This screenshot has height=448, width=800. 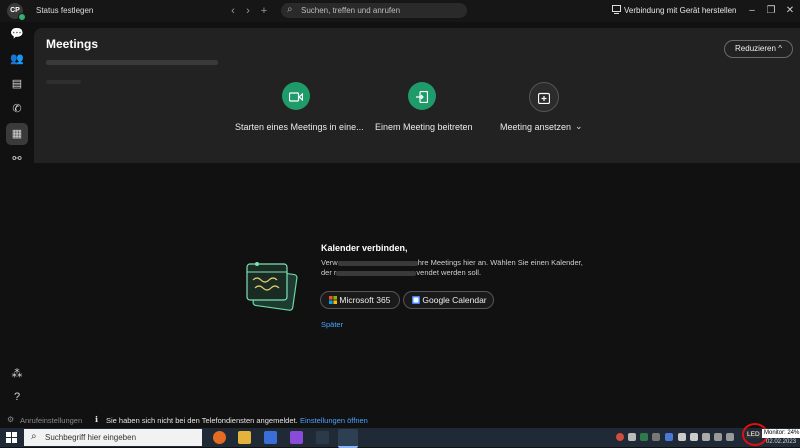 What do you see at coordinates (669, 437) in the screenshot?
I see `bluetooth-icon` at bounding box center [669, 437].